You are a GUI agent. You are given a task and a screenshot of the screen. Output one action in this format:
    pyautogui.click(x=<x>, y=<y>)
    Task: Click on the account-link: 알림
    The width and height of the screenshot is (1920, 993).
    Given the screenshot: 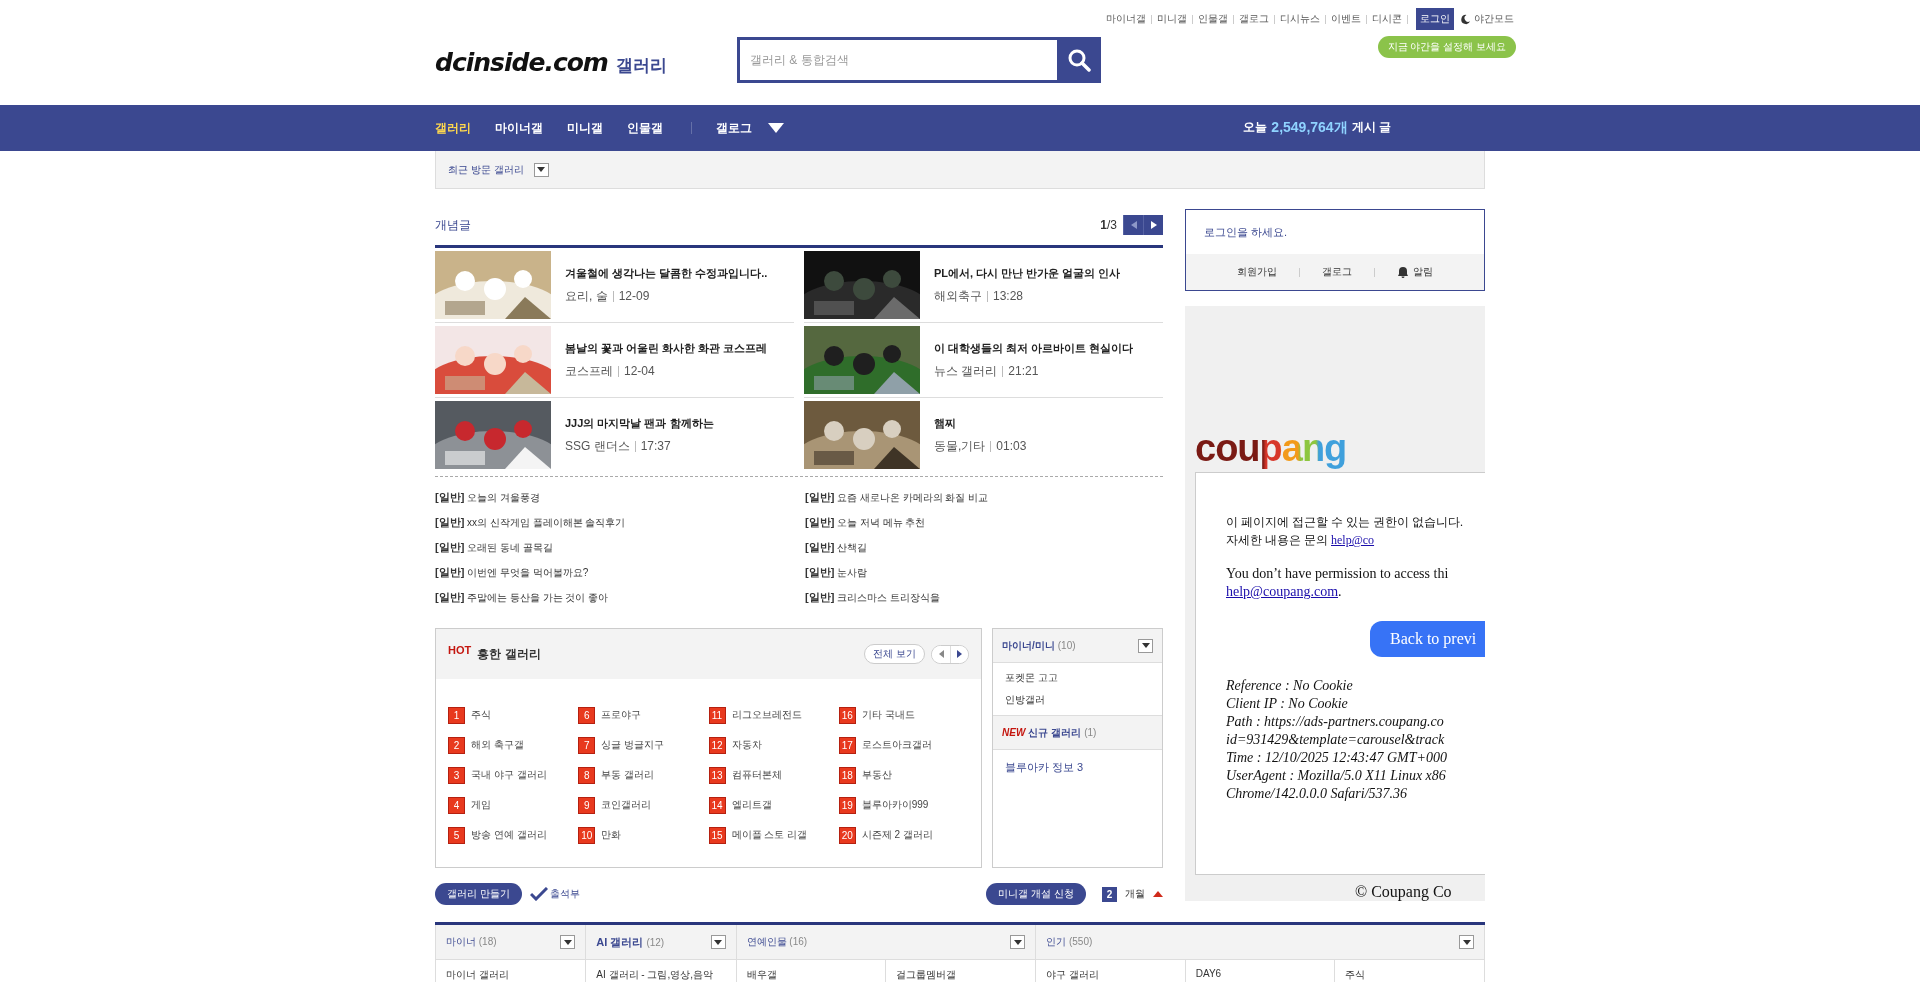 What is the action you would take?
    pyautogui.click(x=1415, y=272)
    